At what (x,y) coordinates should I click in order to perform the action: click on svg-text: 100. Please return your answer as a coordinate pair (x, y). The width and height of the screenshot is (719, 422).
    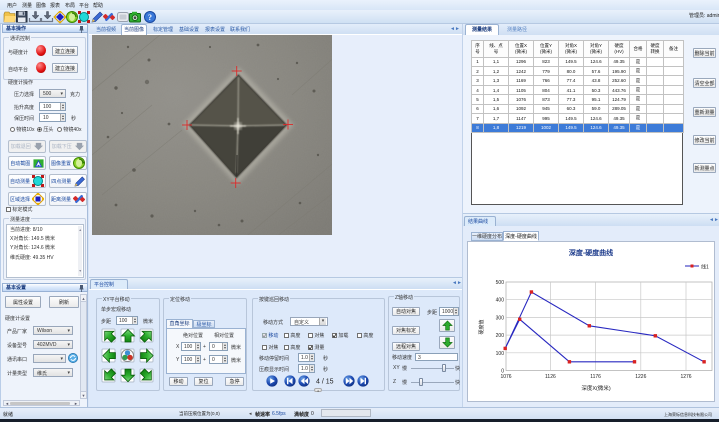
    Looking at the image, I should click on (500, 354).